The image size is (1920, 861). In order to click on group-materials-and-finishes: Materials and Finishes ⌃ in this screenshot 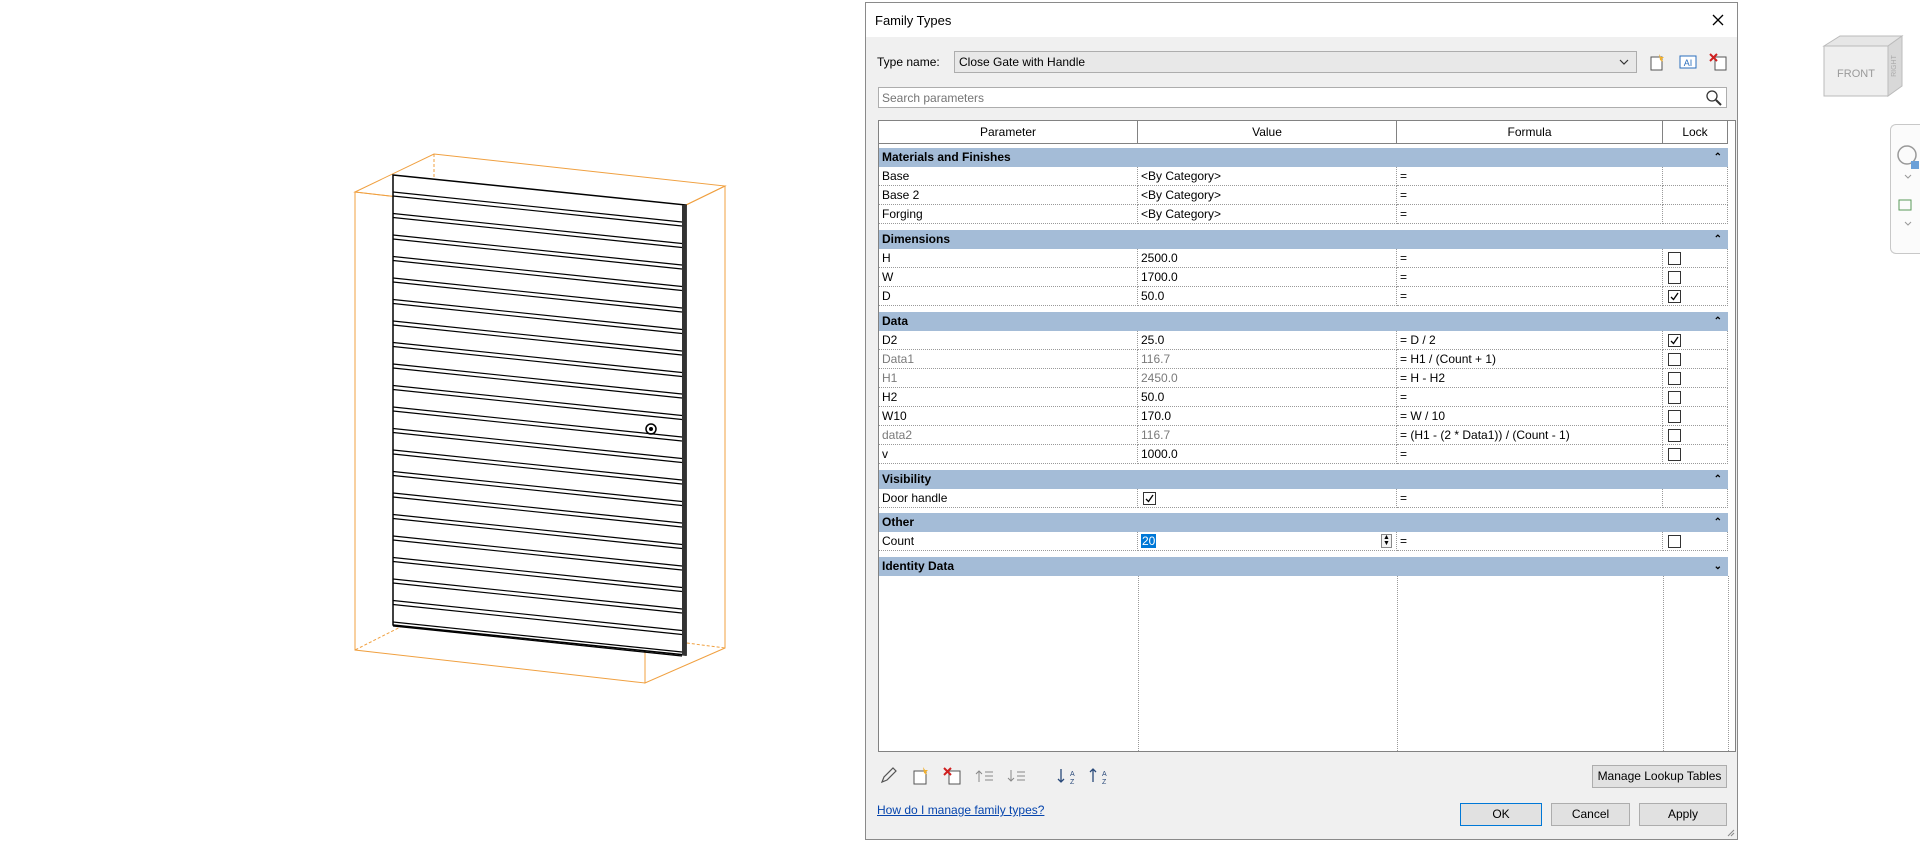, I will do `click(1303, 157)`.